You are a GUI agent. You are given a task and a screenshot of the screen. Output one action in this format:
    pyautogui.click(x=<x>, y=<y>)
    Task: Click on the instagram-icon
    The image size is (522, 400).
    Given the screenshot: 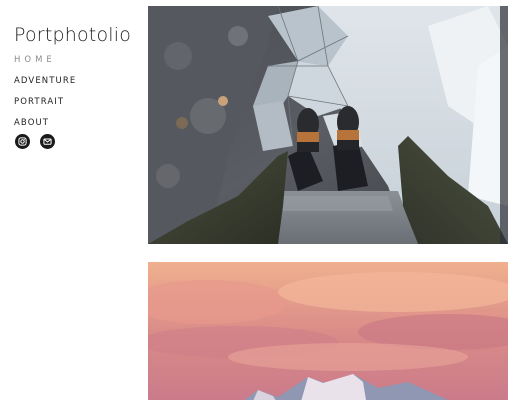 What is the action you would take?
    pyautogui.click(x=22, y=141)
    